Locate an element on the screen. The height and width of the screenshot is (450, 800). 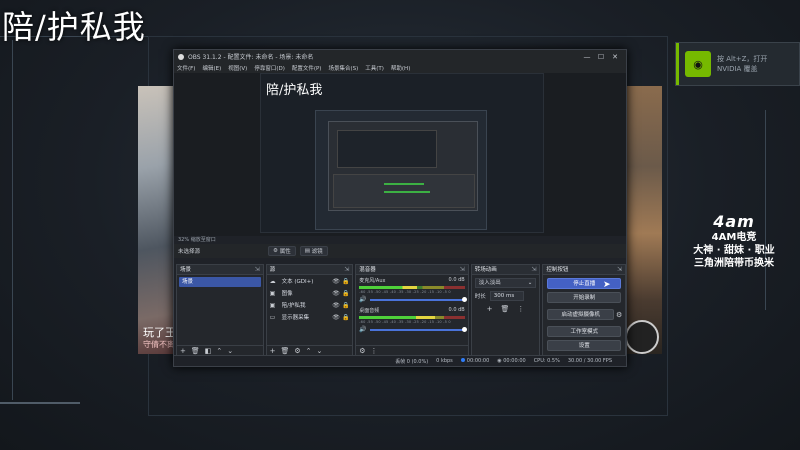
hud-line-right is located at coordinates (765, 210).